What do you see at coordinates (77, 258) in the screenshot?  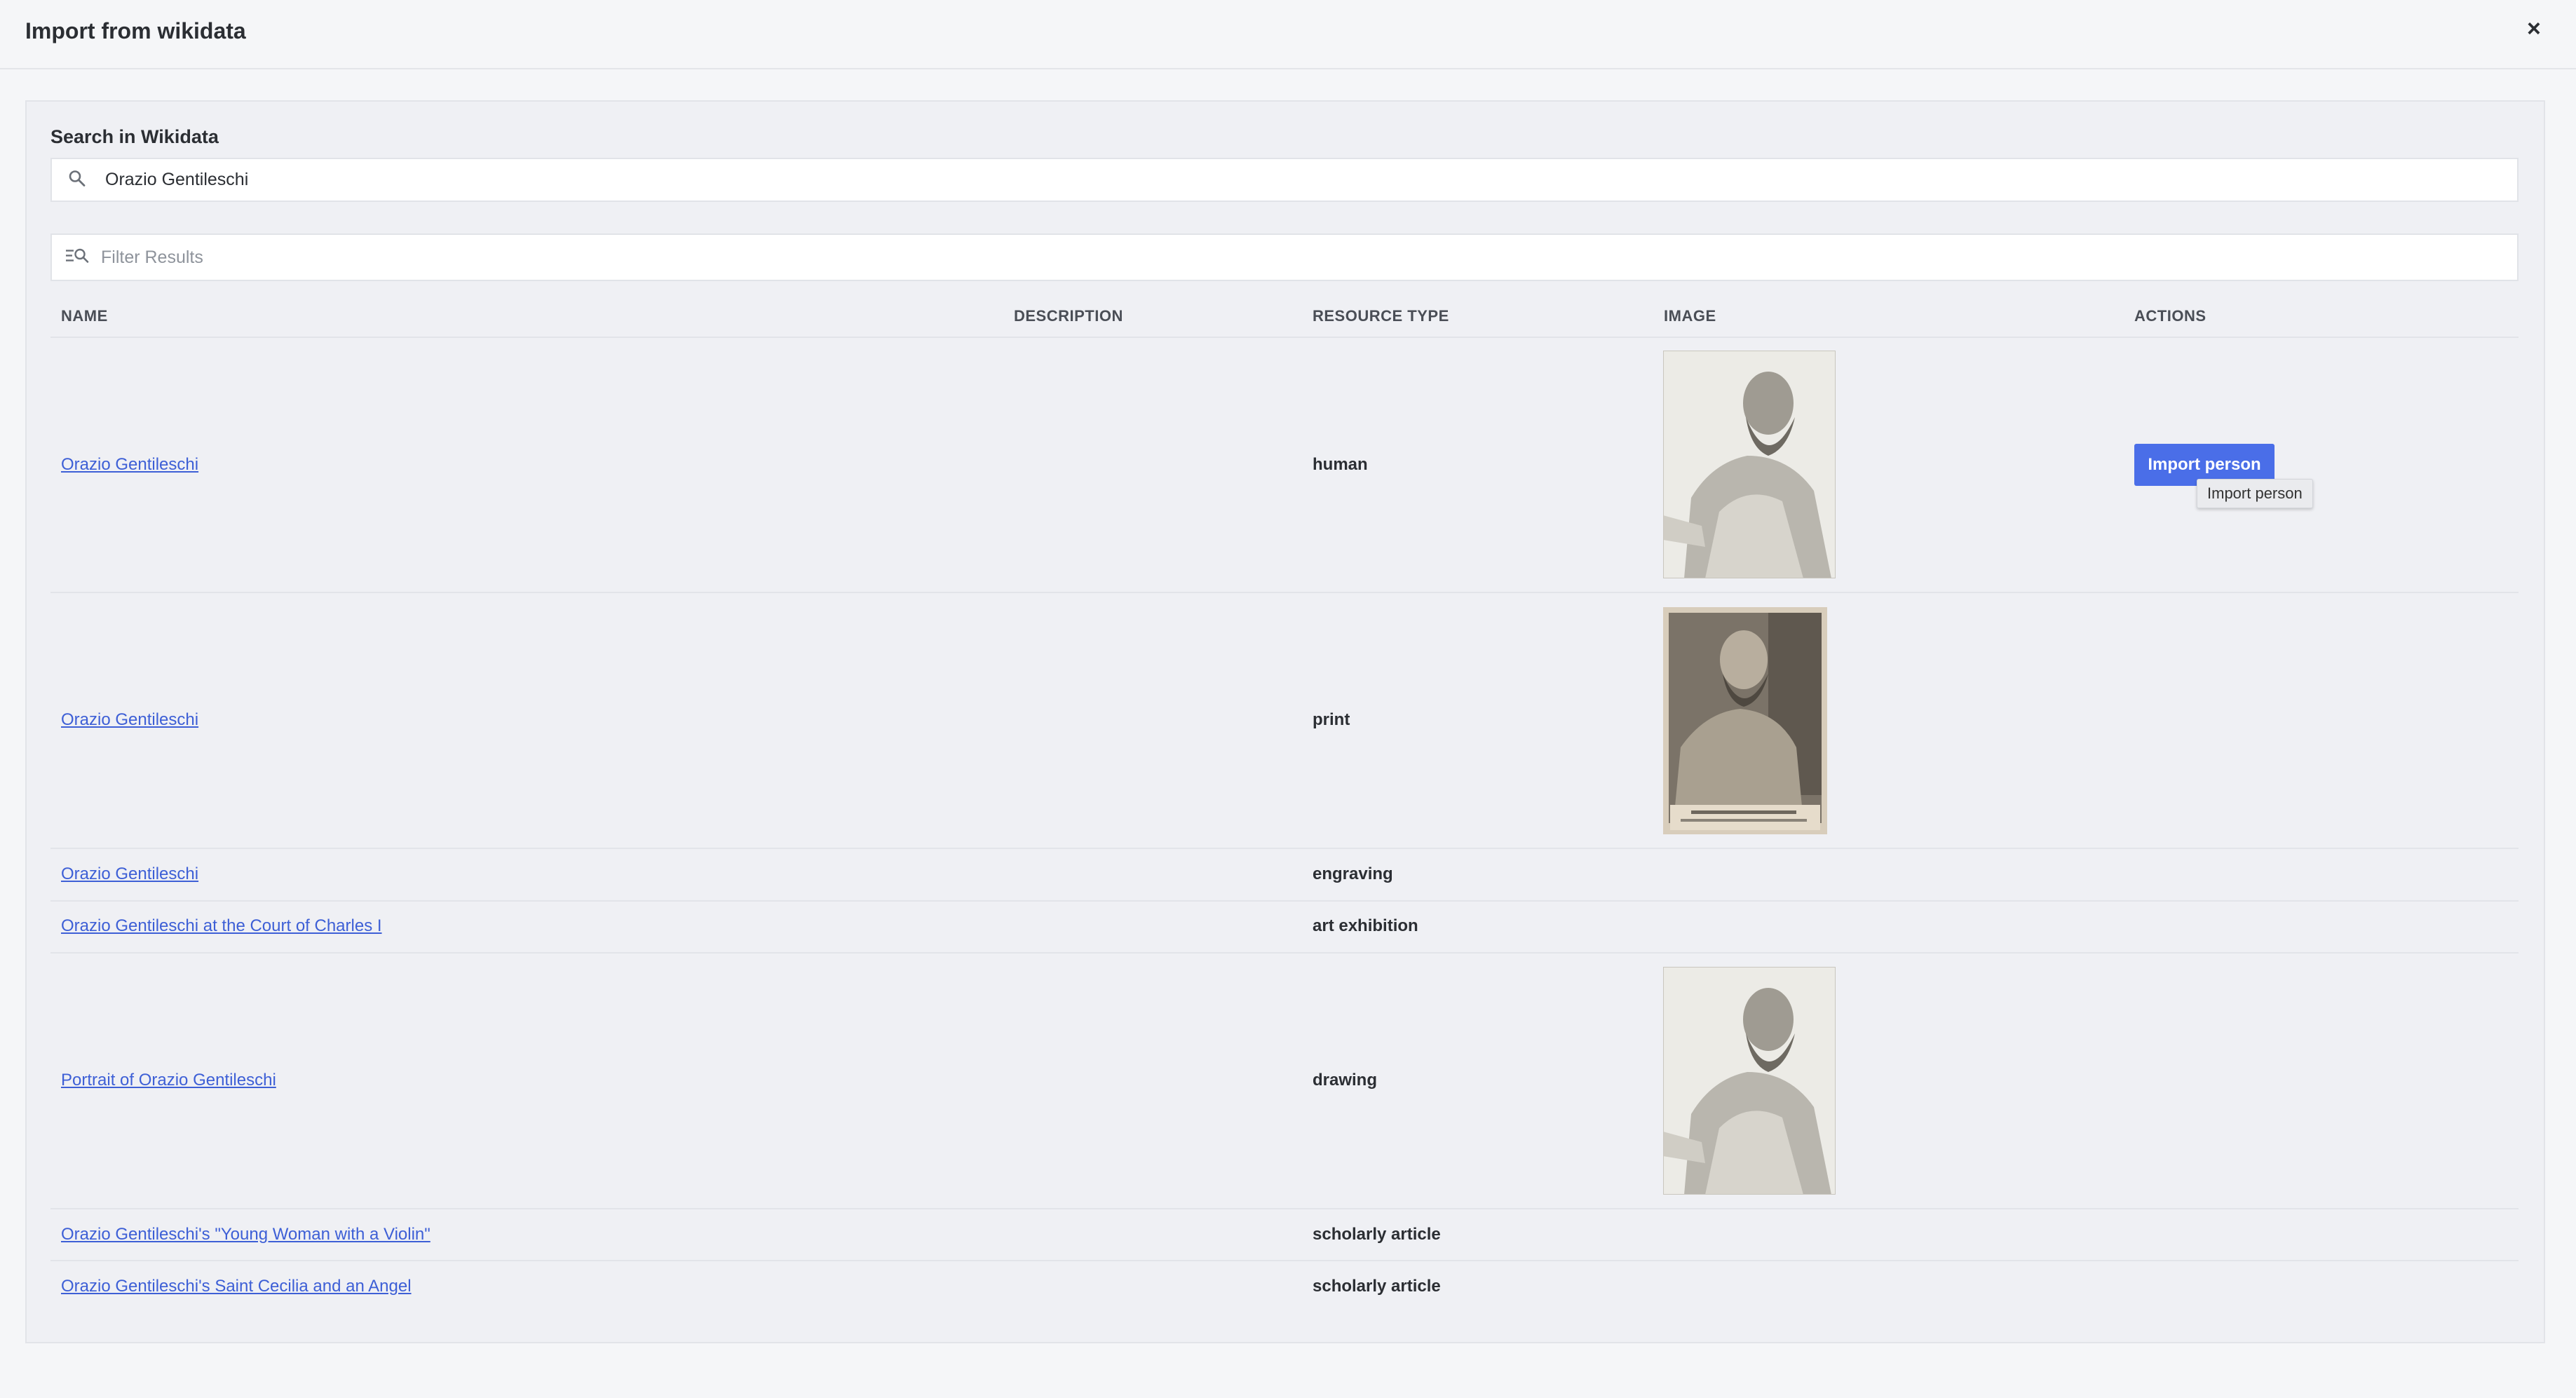 I see `filter-search-icon` at bounding box center [77, 258].